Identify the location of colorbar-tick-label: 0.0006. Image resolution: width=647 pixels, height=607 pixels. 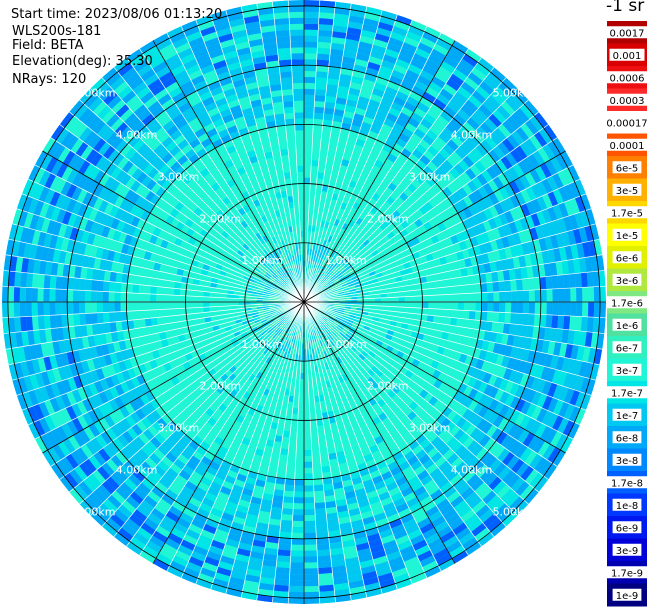
(627, 78).